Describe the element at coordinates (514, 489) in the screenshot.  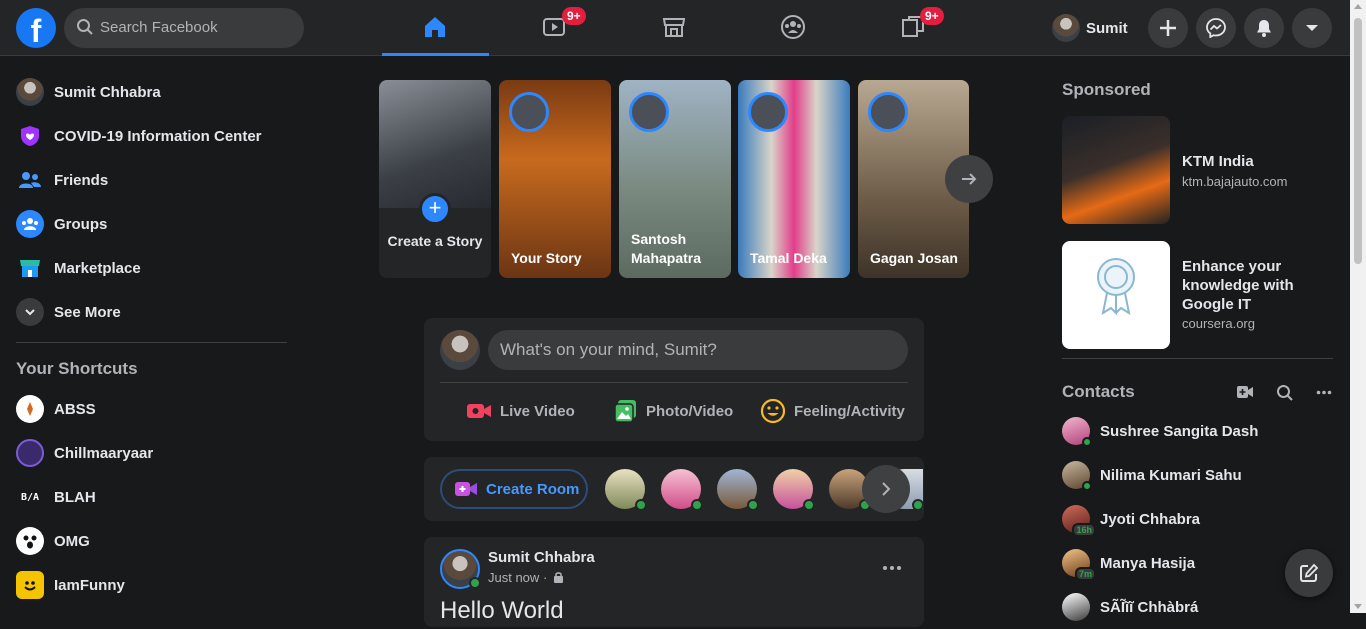
I see `create-room-button: Create Room` at that location.